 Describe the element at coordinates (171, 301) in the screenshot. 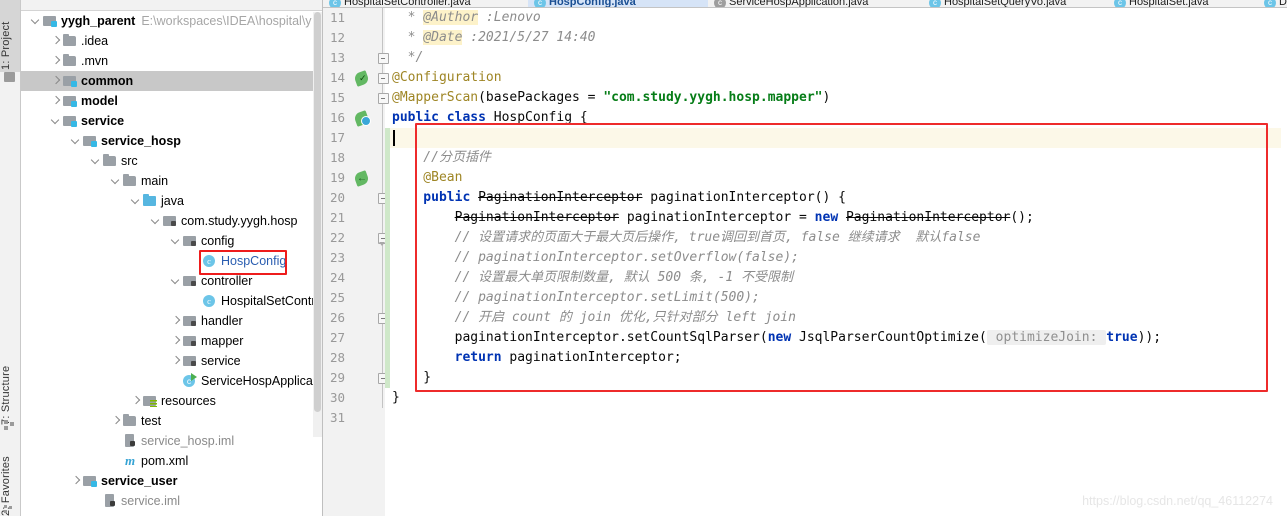

I see `tree-item-hospitalsetcontr: c HospitalSetContr` at that location.